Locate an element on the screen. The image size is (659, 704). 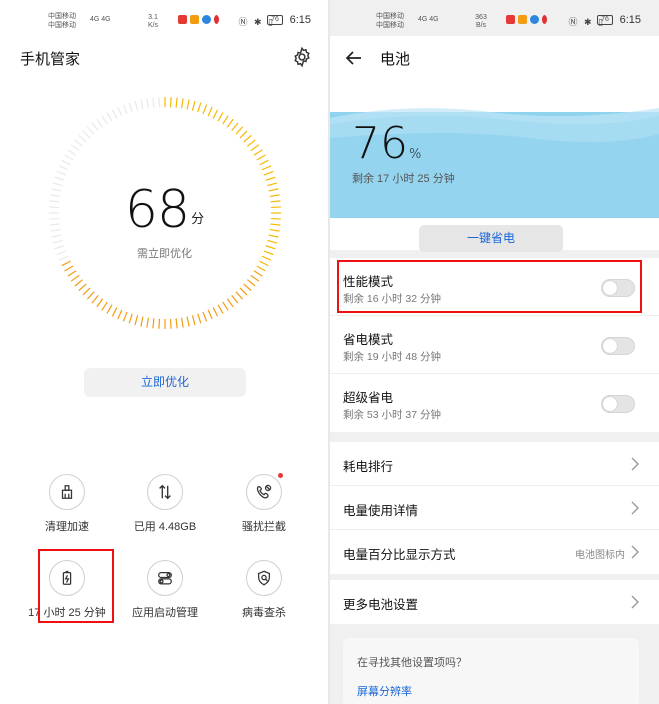
call-block-icon is located at coordinates (264, 491).